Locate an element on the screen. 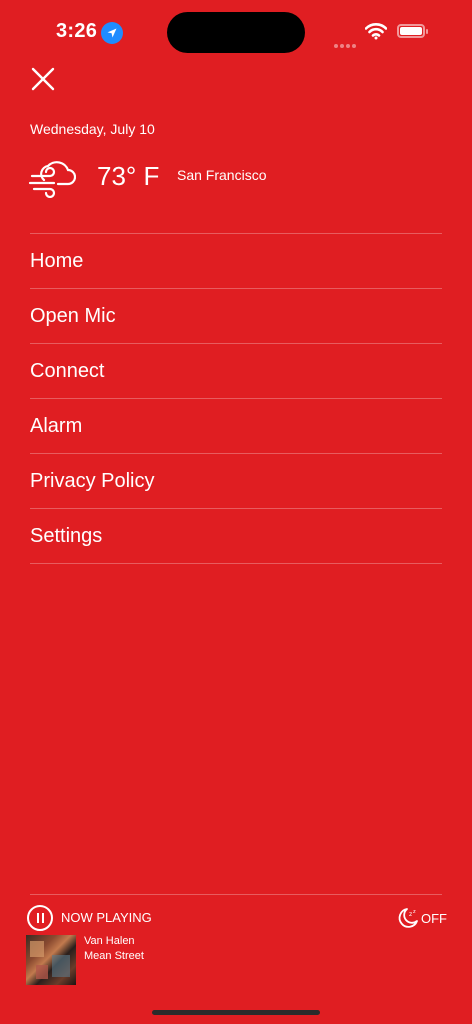 Image resolution: width=472 pixels, height=1024 pixels. current-date: Wednesday, July 10 is located at coordinates (92, 129).